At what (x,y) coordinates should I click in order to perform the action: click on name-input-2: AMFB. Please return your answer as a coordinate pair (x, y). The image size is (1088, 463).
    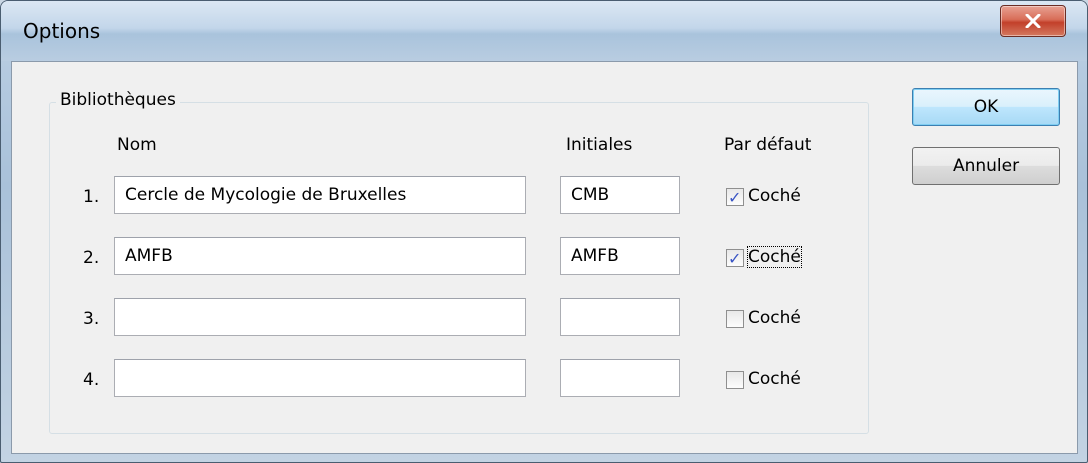
    Looking at the image, I should click on (320, 256).